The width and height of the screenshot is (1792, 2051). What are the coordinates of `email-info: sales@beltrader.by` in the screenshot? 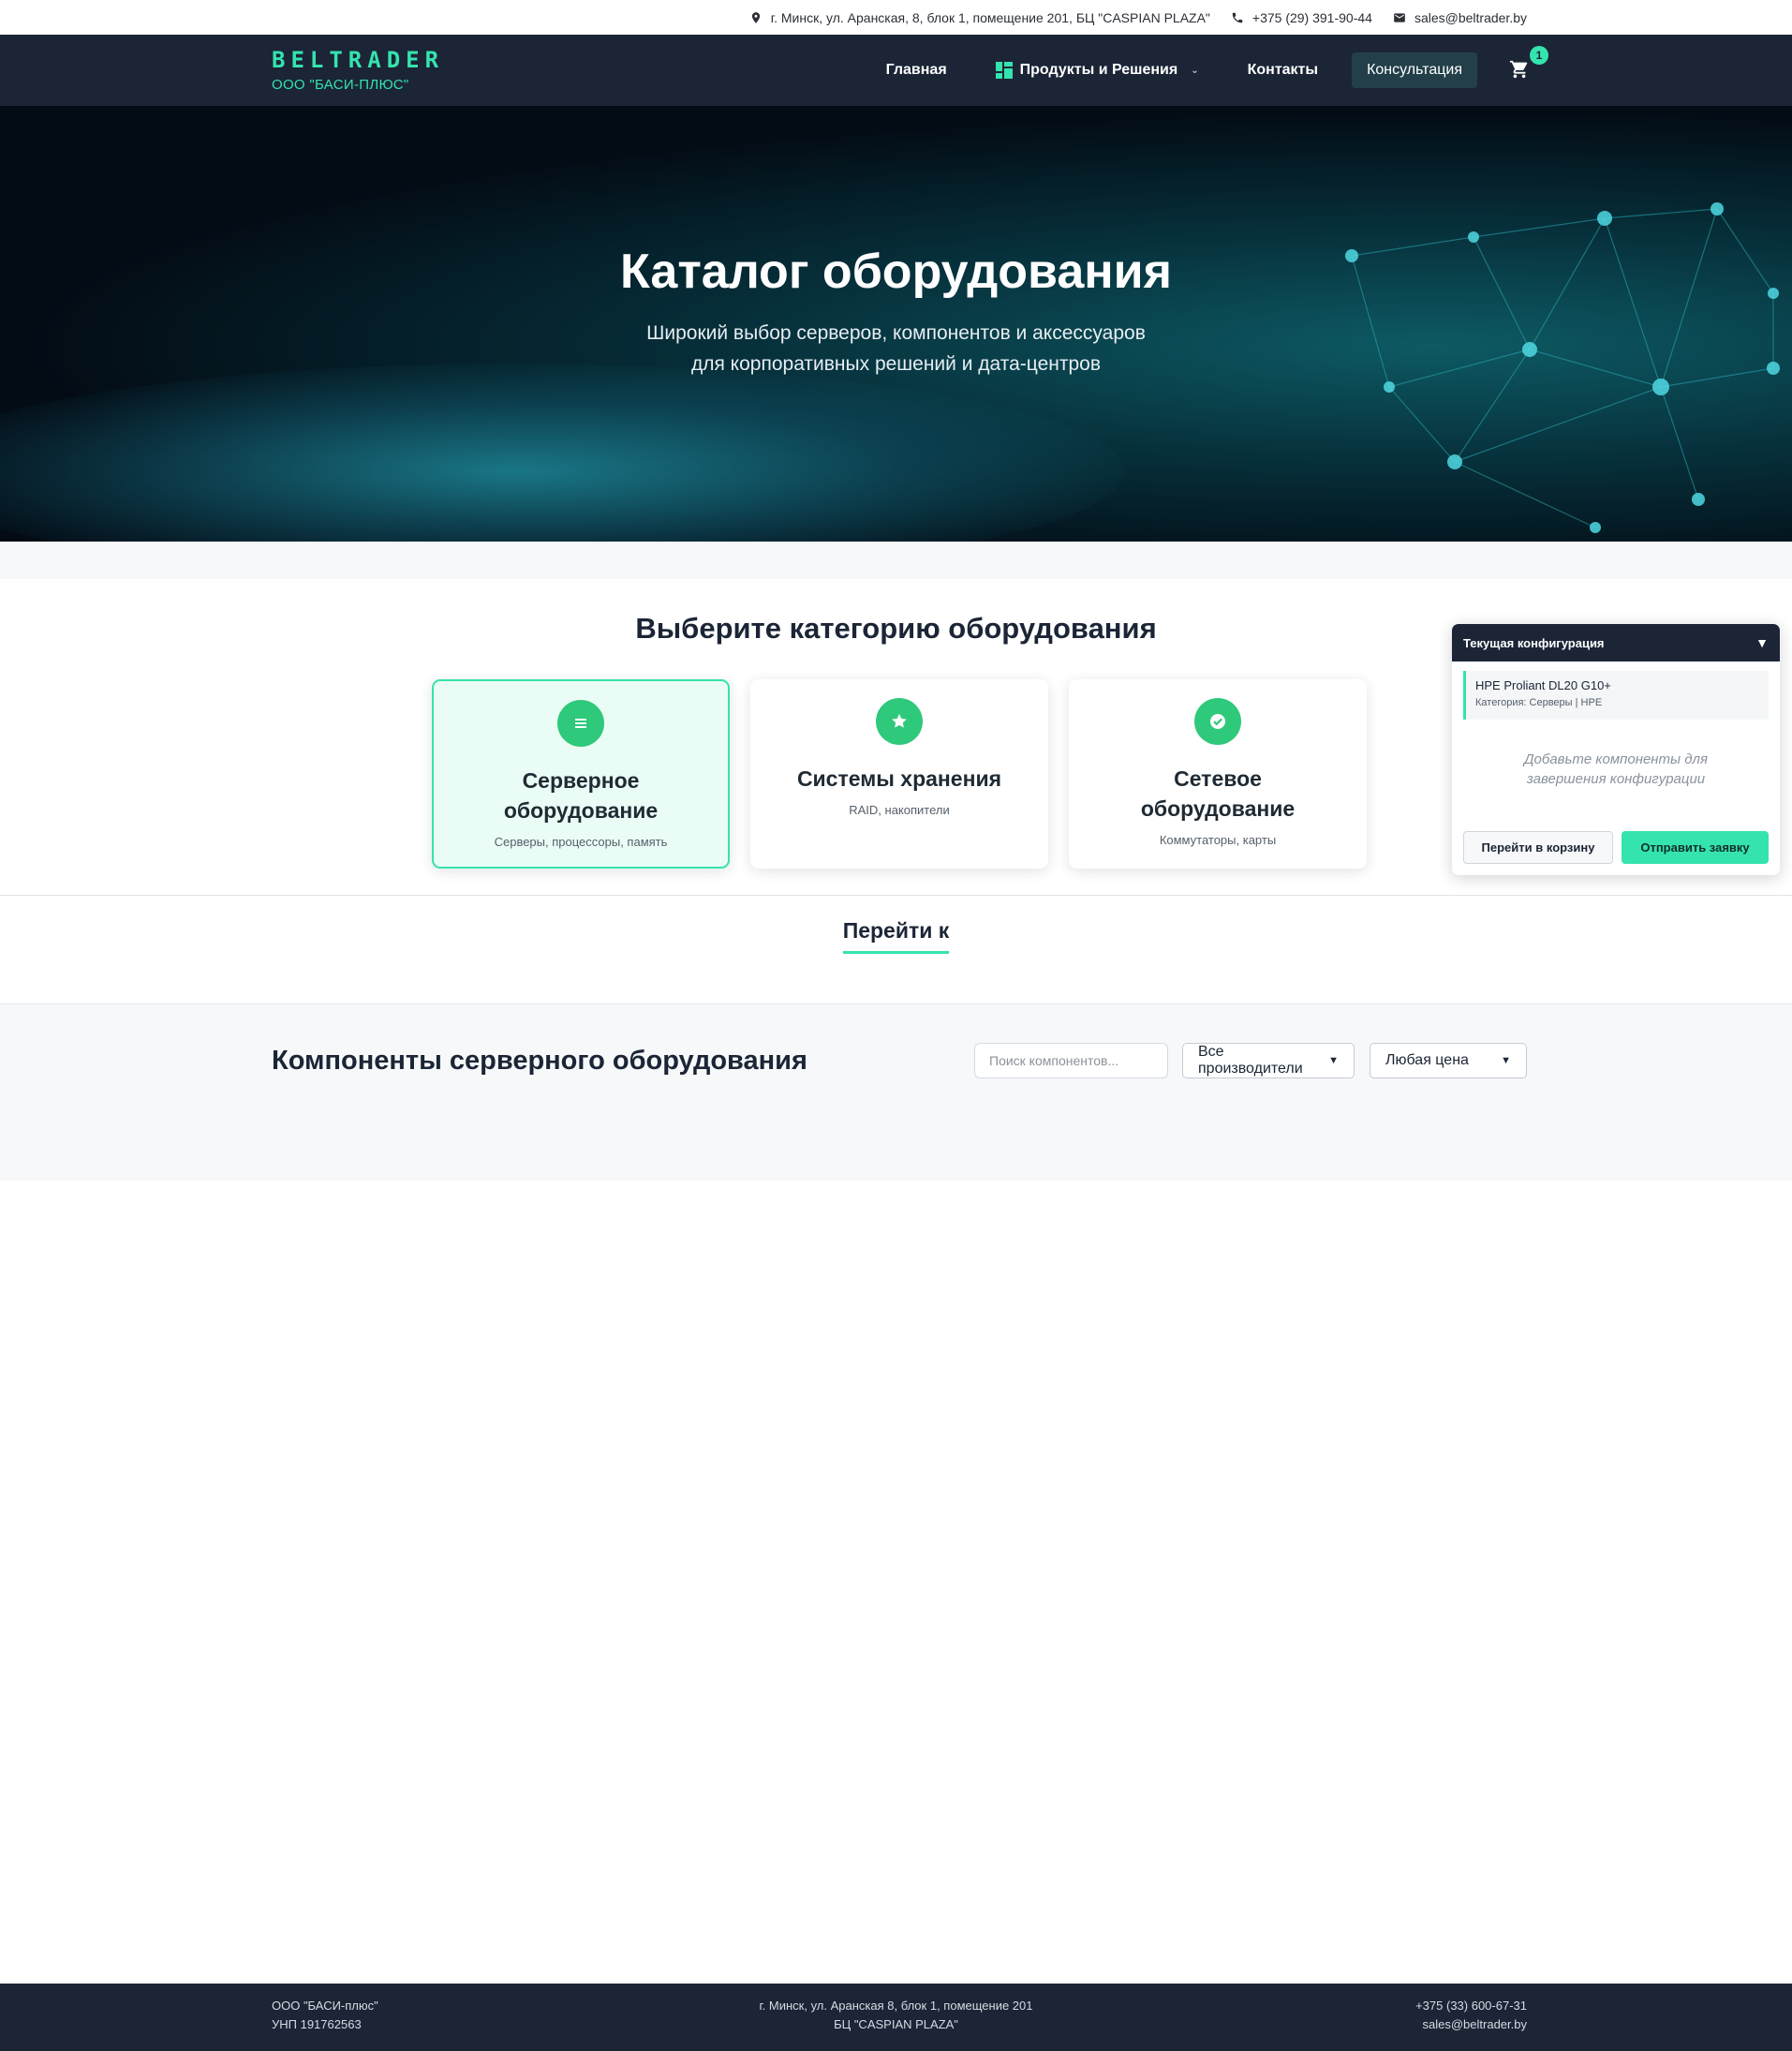 It's located at (1460, 17).